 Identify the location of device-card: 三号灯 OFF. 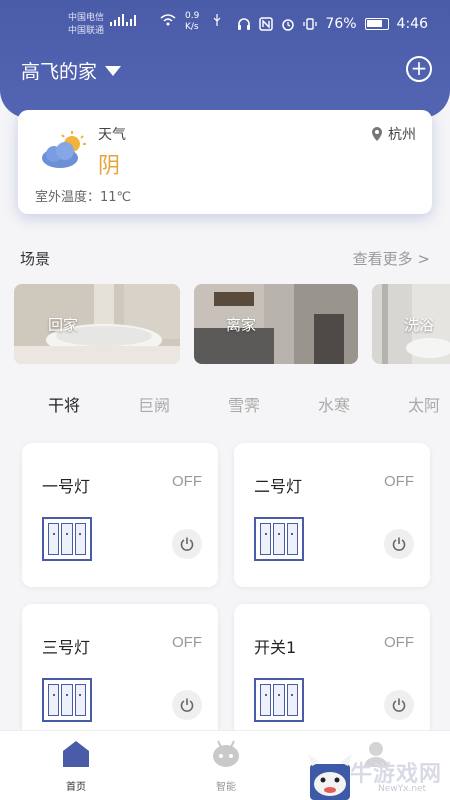
(120, 676).